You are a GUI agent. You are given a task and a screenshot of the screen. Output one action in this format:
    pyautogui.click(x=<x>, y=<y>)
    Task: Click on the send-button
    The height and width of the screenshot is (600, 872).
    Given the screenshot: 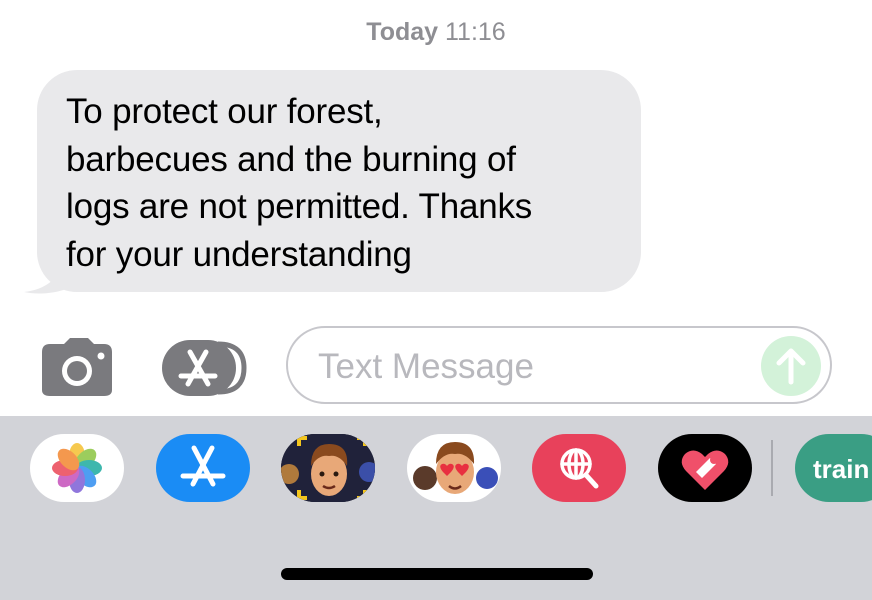 What is the action you would take?
    pyautogui.click(x=791, y=366)
    